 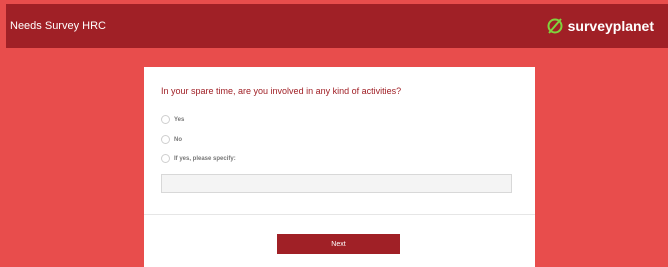 What do you see at coordinates (171, 139) in the screenshot?
I see `option-no: No` at bounding box center [171, 139].